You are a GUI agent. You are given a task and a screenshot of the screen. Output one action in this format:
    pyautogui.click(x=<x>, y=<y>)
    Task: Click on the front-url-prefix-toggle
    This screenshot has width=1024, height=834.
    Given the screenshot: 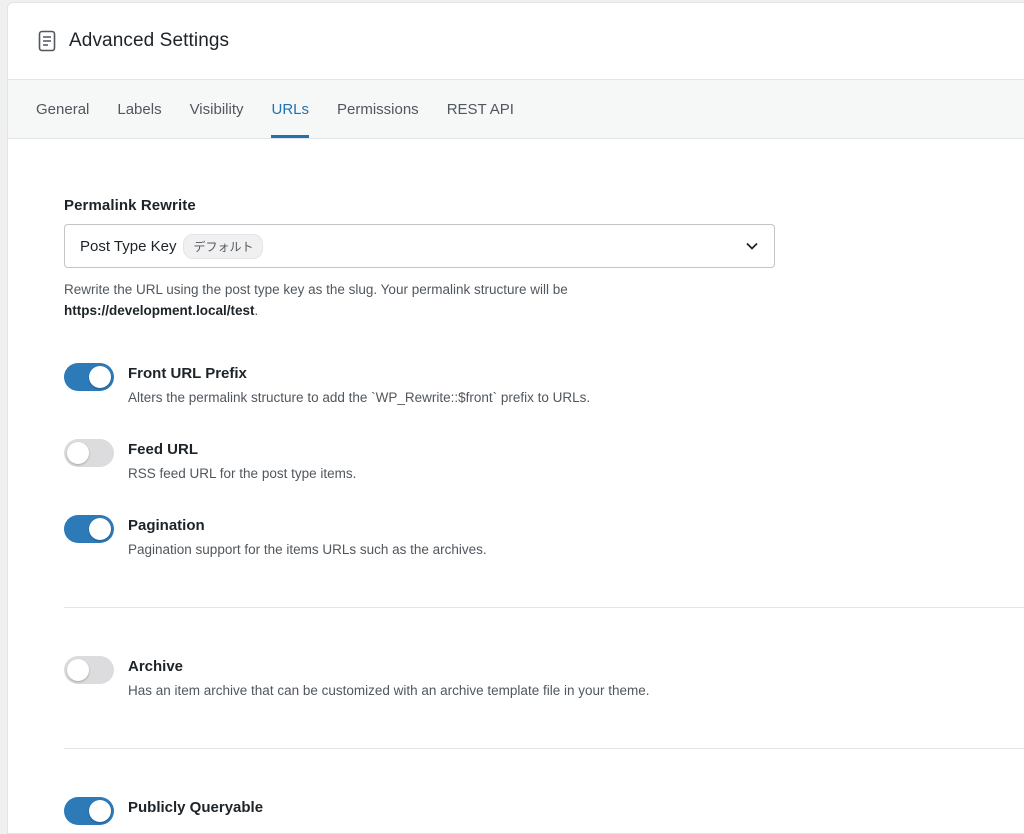 What is the action you would take?
    pyautogui.click(x=89, y=377)
    